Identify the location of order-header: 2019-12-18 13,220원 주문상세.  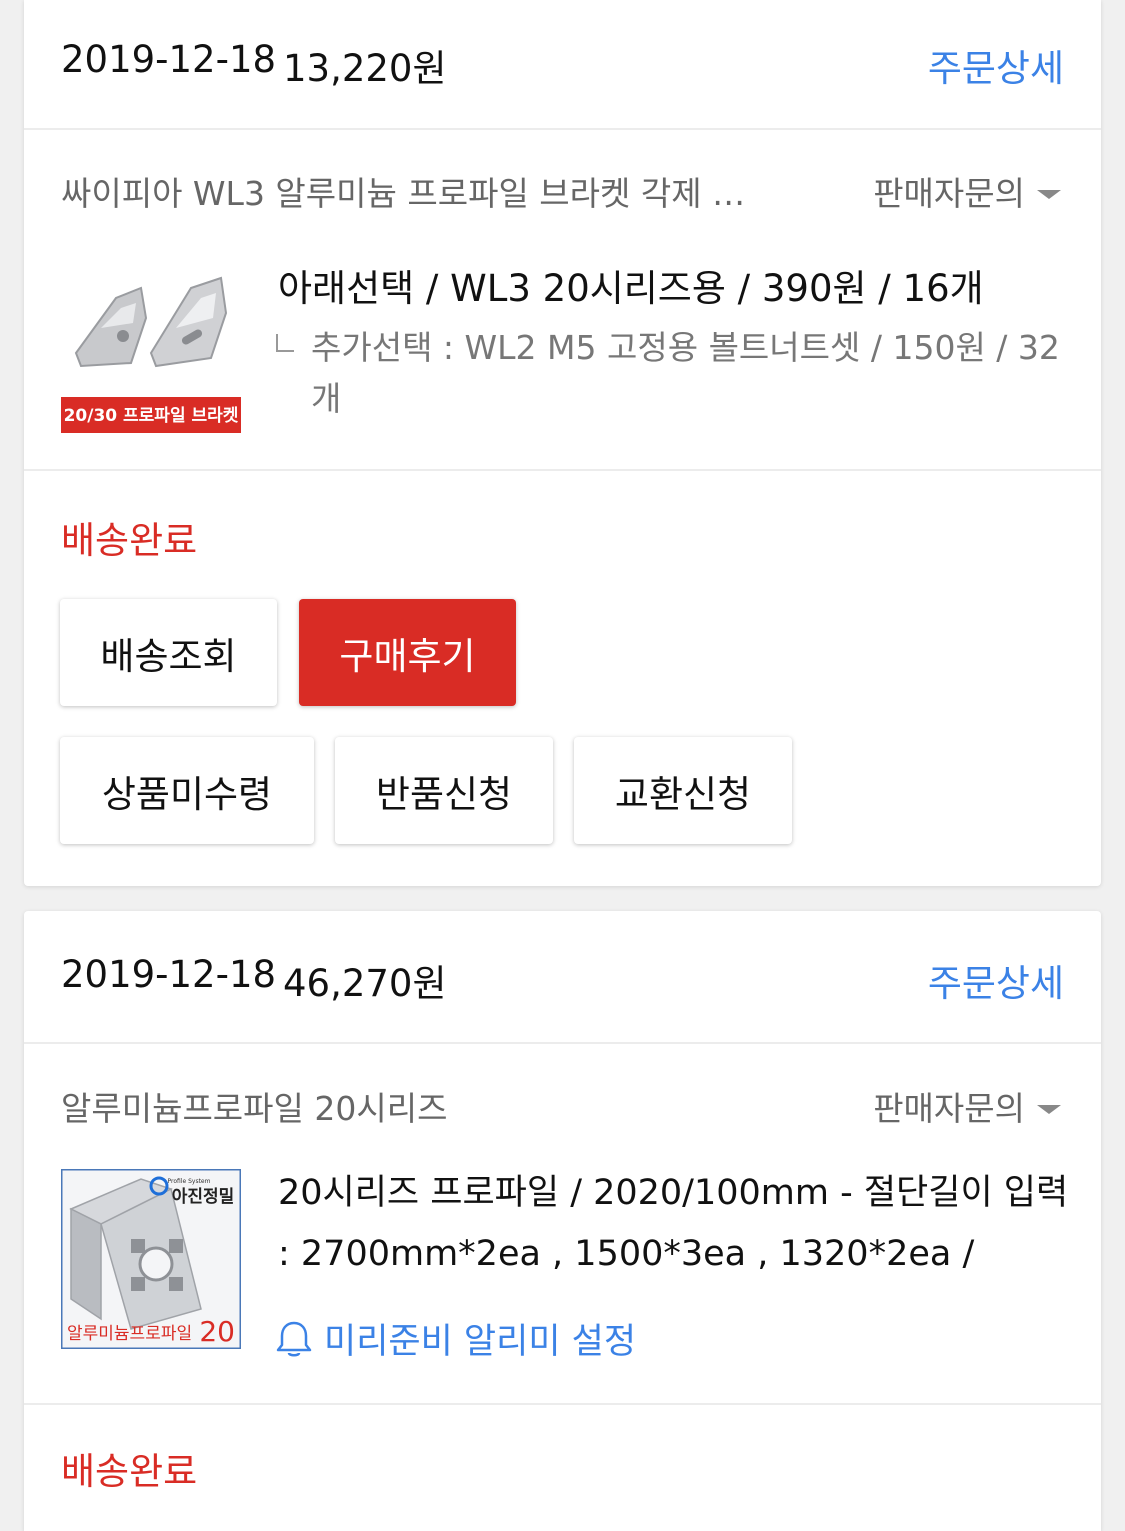
(562, 65).